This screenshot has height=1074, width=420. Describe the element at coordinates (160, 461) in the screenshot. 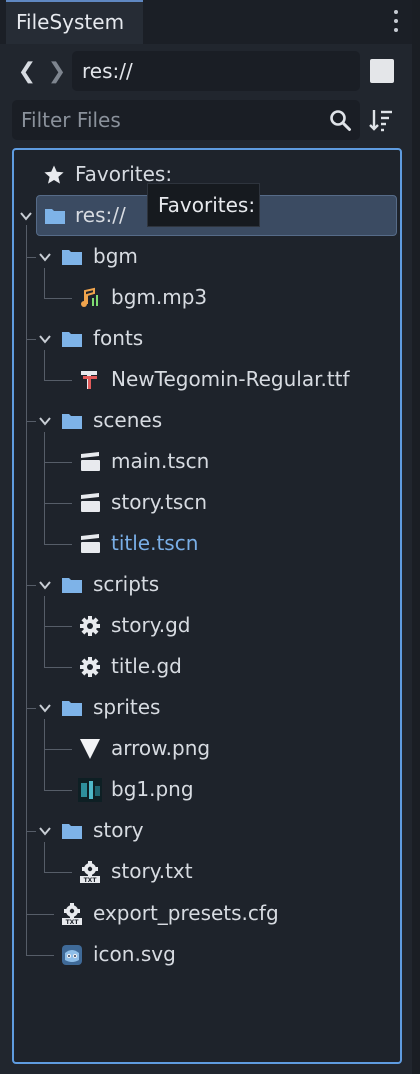

I see `tree-item-main-tscn: main.tscn` at that location.